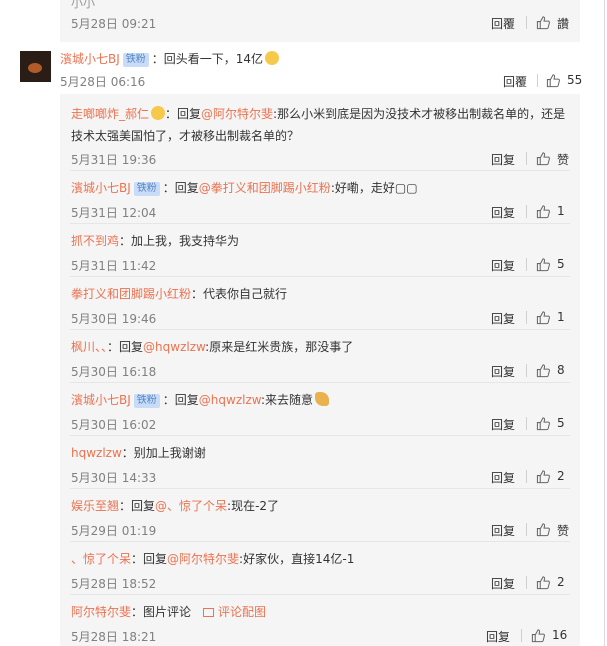 Image resolution: width=607 pixels, height=646 pixels. I want to click on reply-item: 抓不到鸡：加上我，我支持华为 5月31日 11:42 回复 5, so click(320, 250).